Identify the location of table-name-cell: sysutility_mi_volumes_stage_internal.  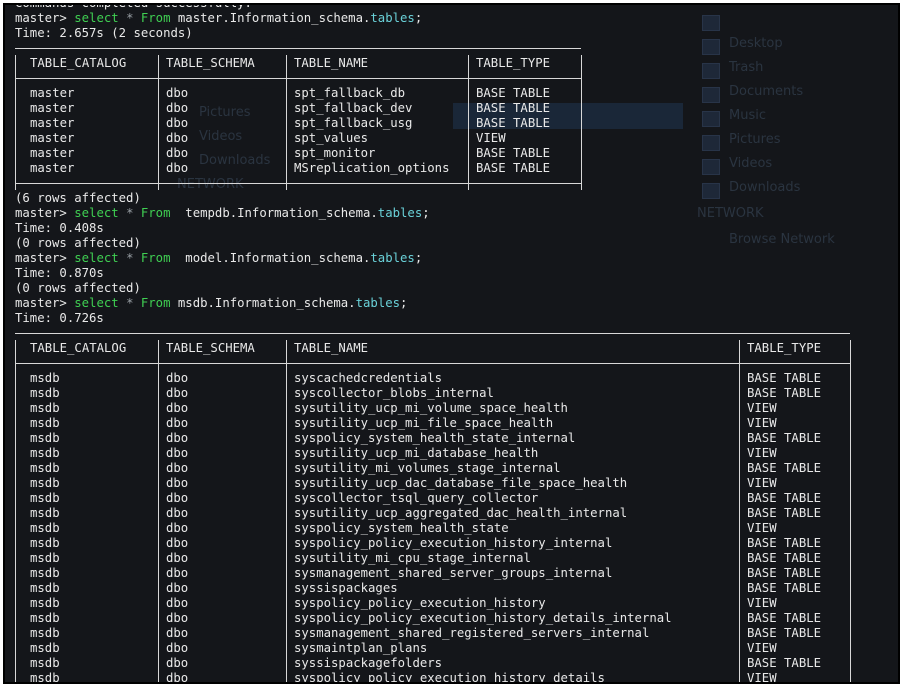
(427, 468).